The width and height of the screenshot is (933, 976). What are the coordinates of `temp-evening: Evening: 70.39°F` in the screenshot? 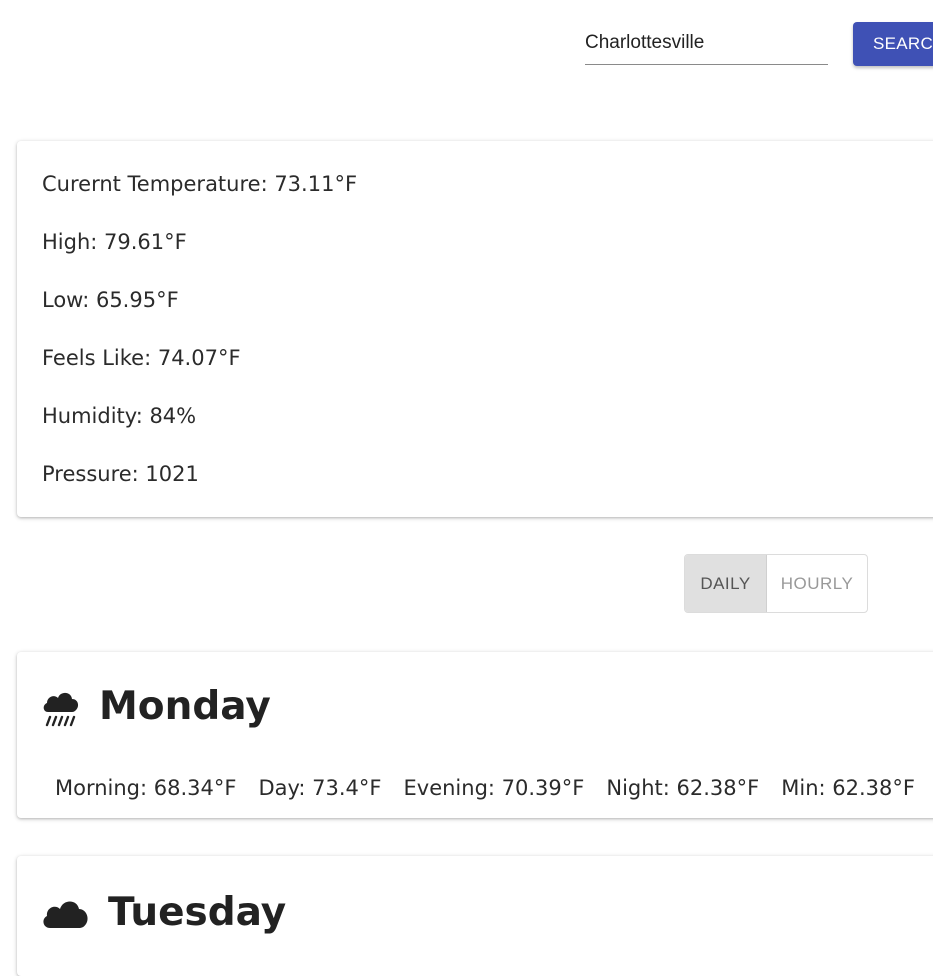 It's located at (494, 788).